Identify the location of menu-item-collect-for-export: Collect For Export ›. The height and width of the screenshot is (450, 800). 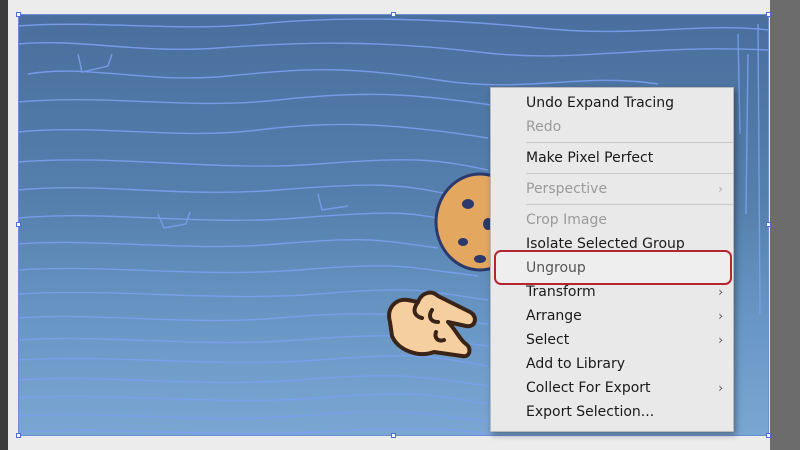
(612, 388).